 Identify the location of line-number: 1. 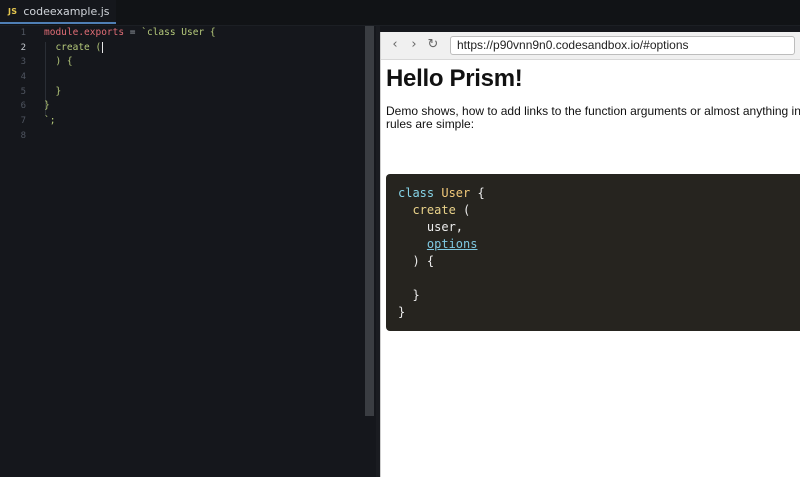
(23, 33).